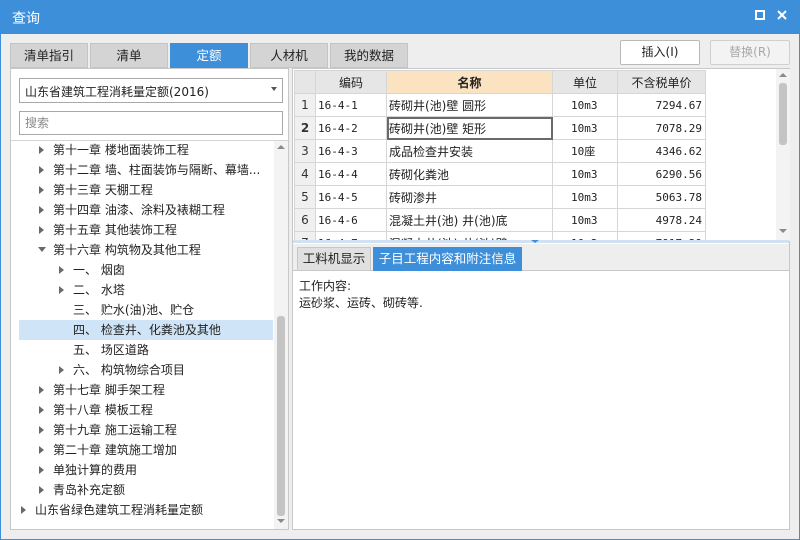 Image resolution: width=800 pixels, height=540 pixels. I want to click on cell-name: 混凝土井(池) 井(池)壁, so click(469, 235).